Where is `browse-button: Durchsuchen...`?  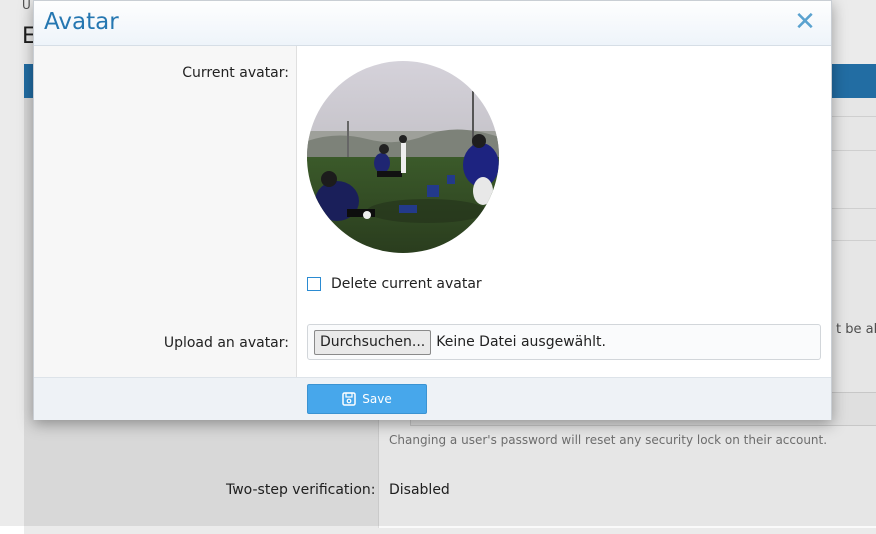 browse-button: Durchsuchen... is located at coordinates (373, 342).